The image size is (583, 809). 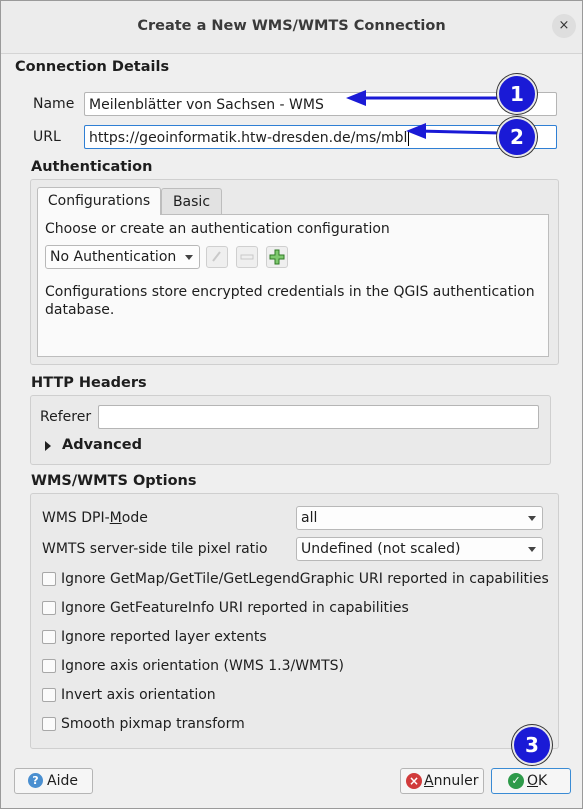 I want to click on arrow-to-name, so click(x=423, y=98).